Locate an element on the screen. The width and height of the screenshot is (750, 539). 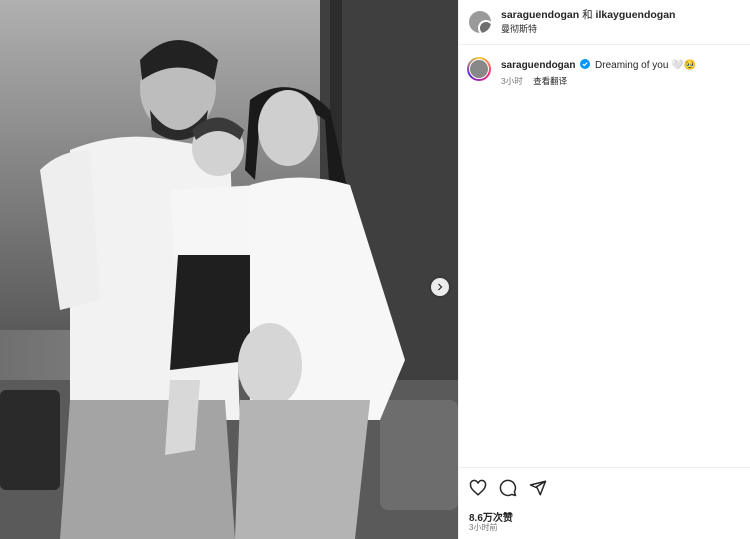
heart-icon is located at coordinates (478, 488).